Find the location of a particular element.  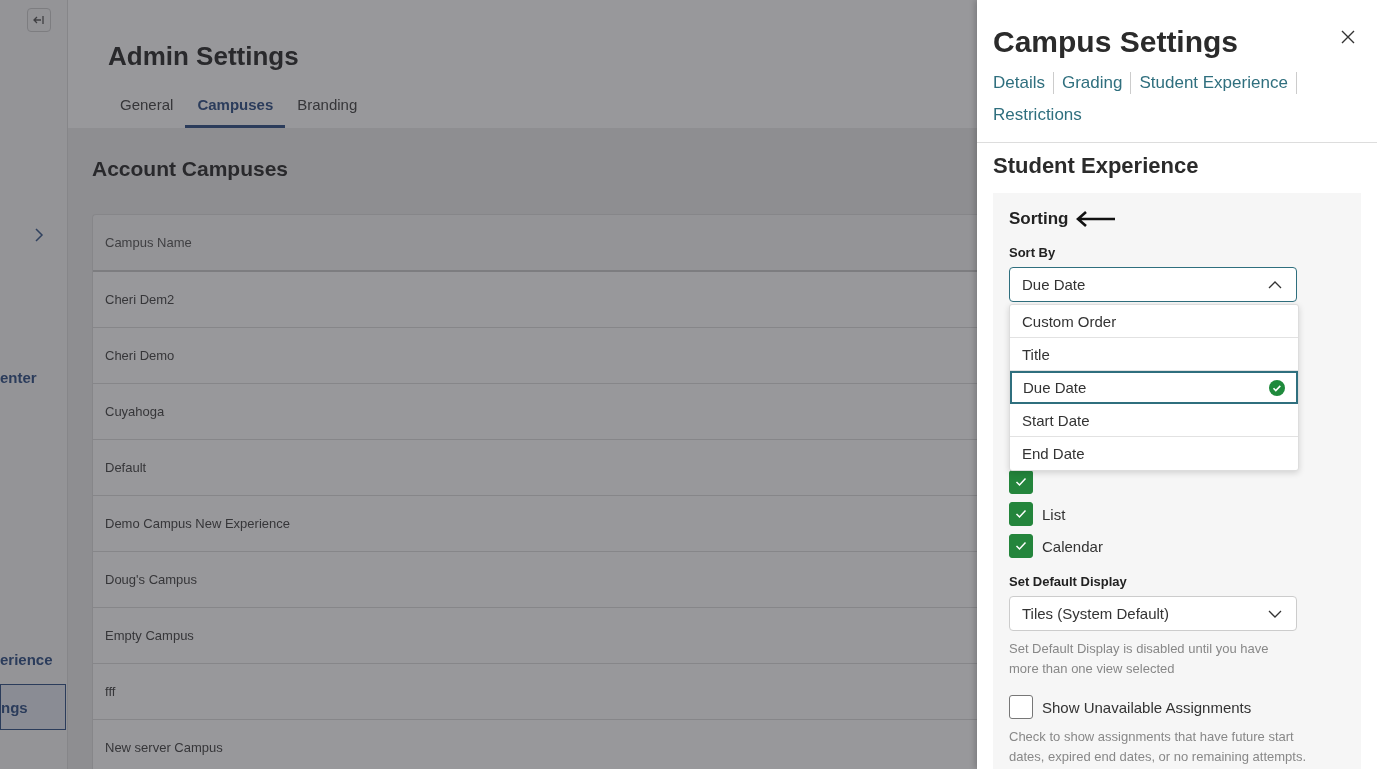

page-title: Admin Settings is located at coordinates (203, 56).